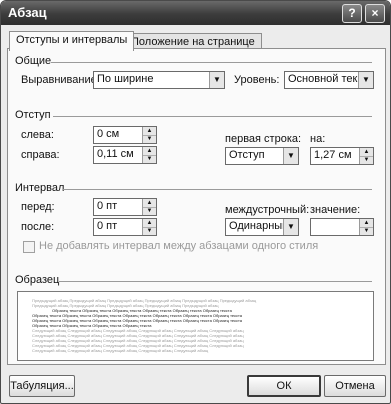 This screenshot has width=391, height=404. I want to click on spacing-at-spinner: ▲ ▼, so click(342, 227).